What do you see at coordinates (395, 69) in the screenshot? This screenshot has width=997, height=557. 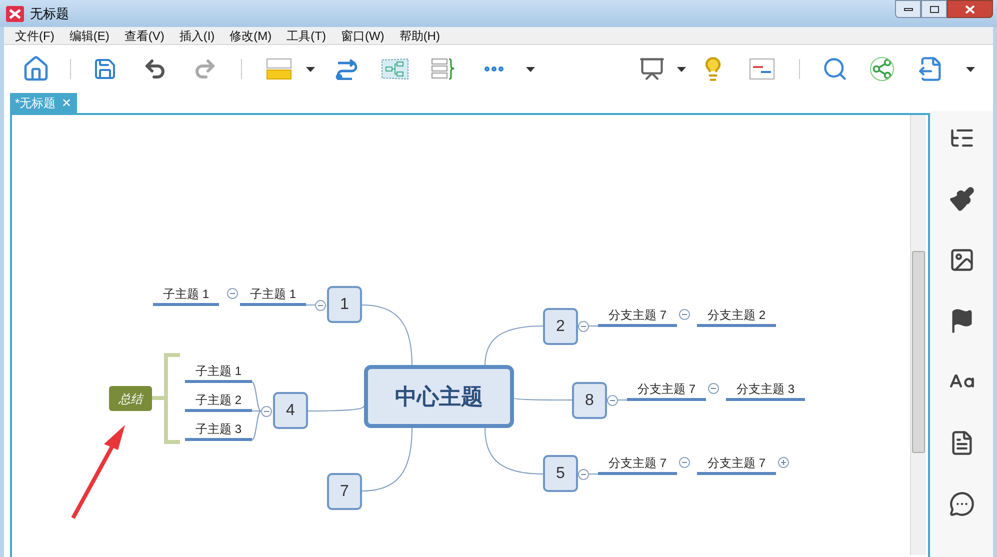 I see `boundary-icon` at bounding box center [395, 69].